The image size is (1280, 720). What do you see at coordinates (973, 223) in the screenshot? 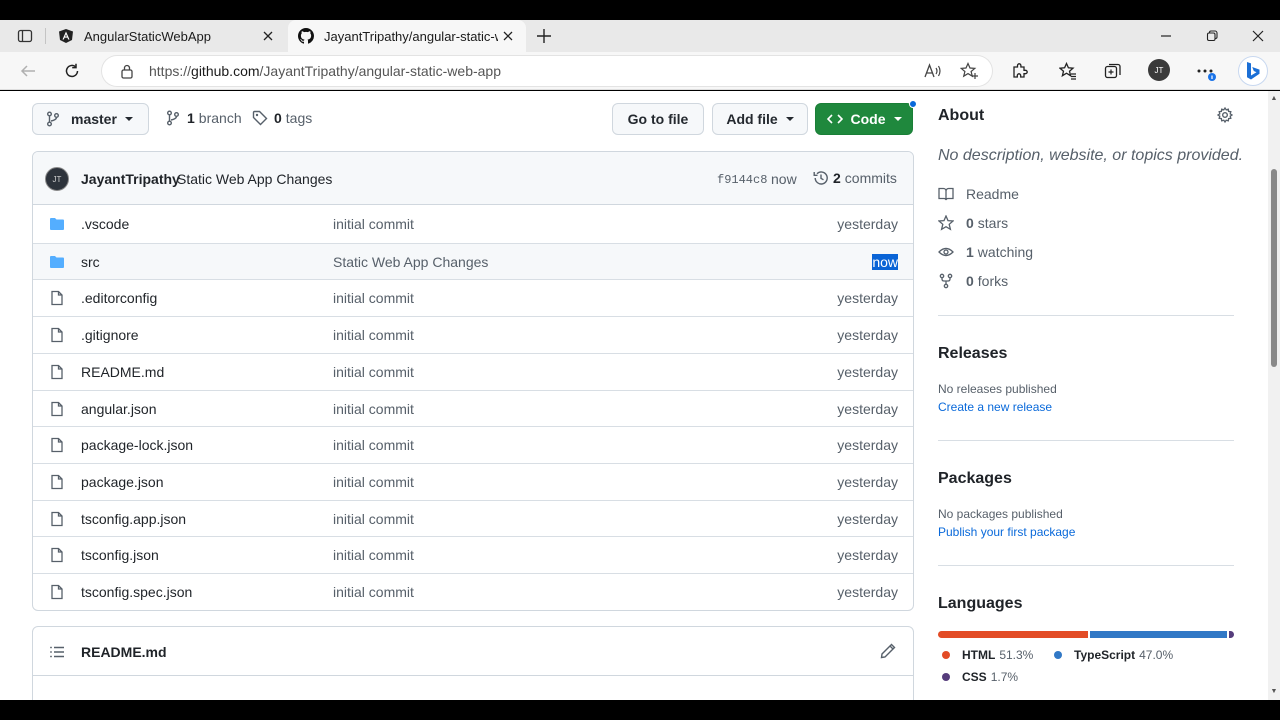
I see `stars-link: 0 stars` at bounding box center [973, 223].